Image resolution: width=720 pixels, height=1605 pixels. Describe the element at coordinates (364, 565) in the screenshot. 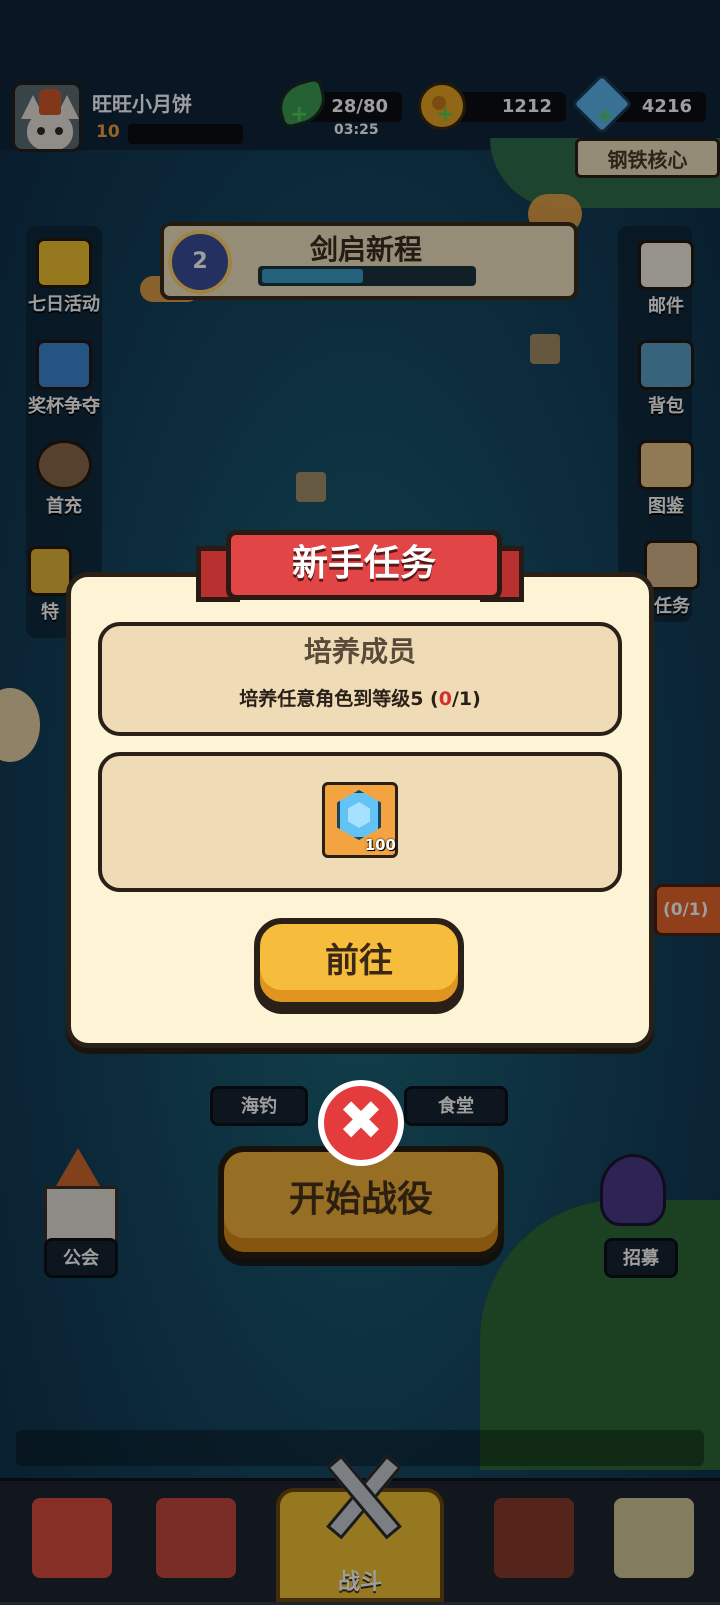

I see `dialog-title: 新手任务` at that location.